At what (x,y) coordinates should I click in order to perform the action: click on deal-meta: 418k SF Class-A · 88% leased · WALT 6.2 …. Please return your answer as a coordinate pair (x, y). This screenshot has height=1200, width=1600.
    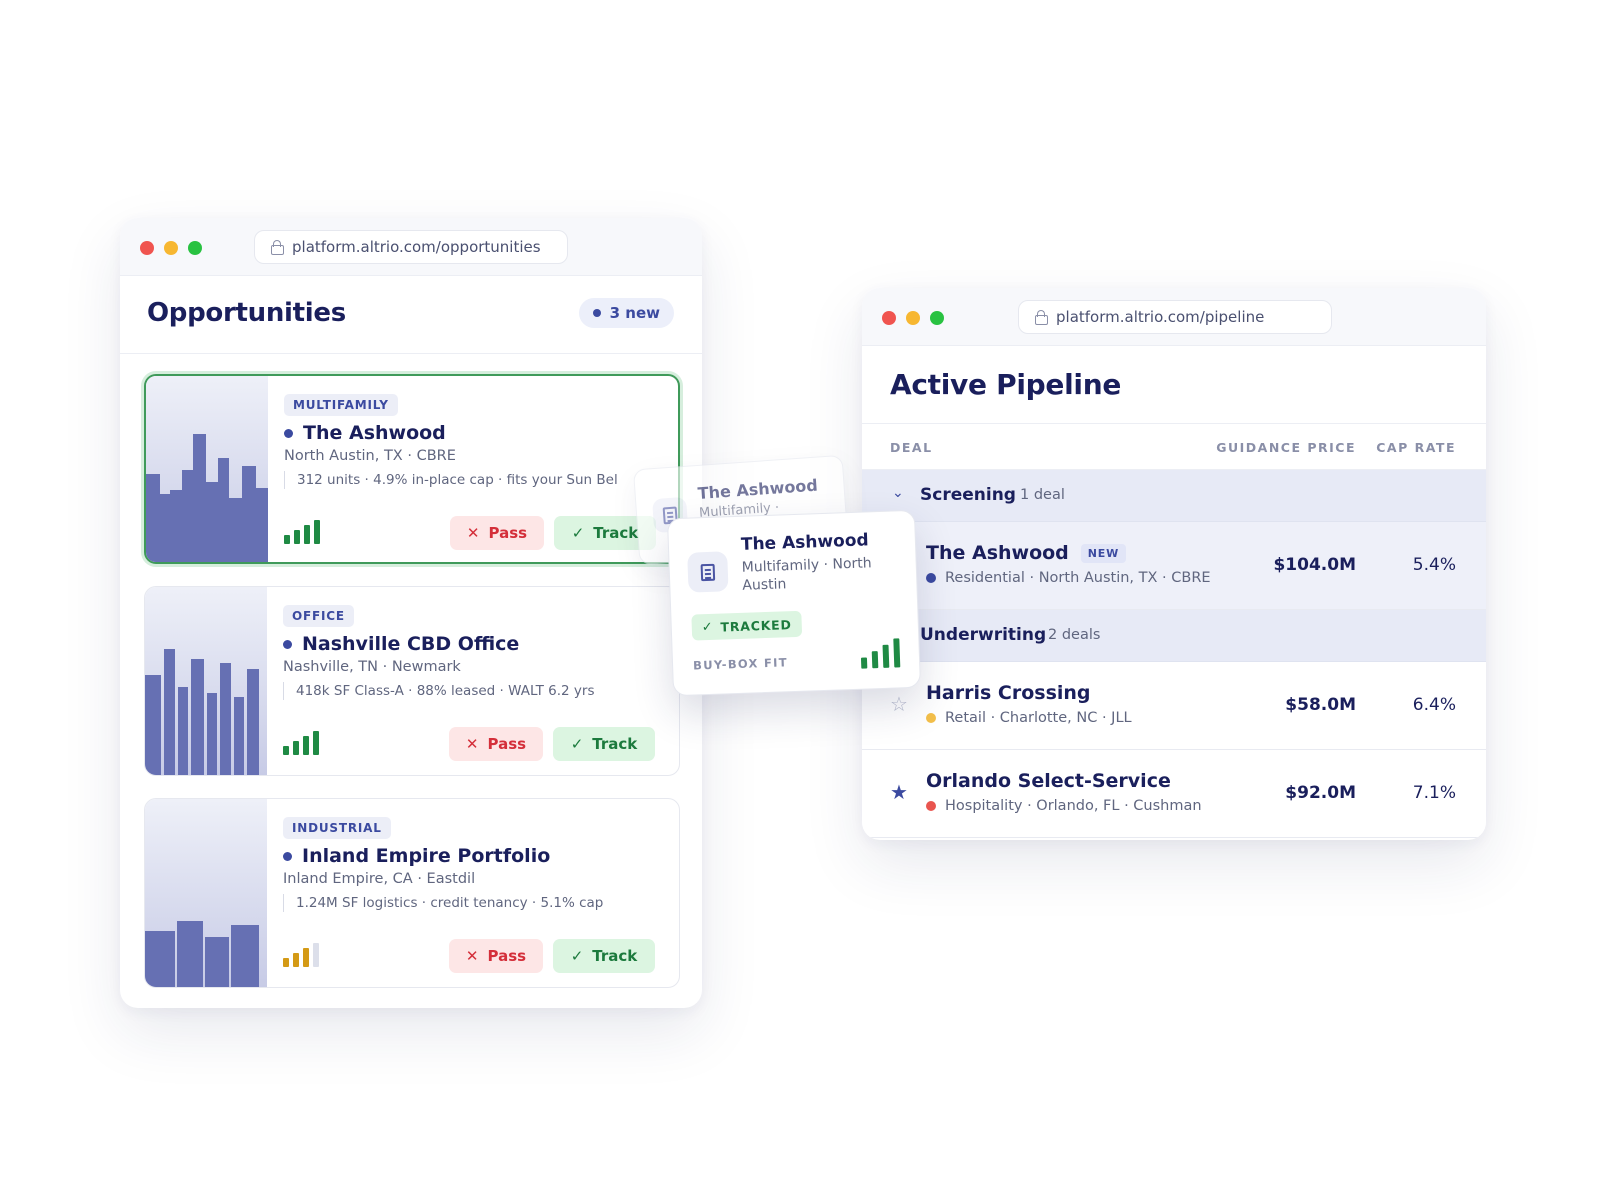
    Looking at the image, I should click on (439, 691).